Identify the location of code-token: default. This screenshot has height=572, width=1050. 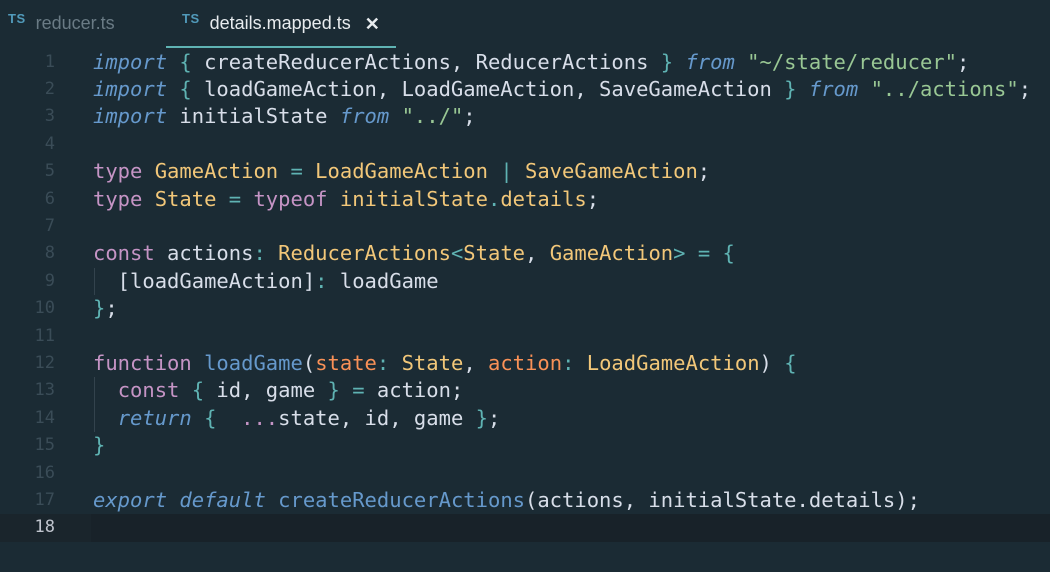
(222, 499).